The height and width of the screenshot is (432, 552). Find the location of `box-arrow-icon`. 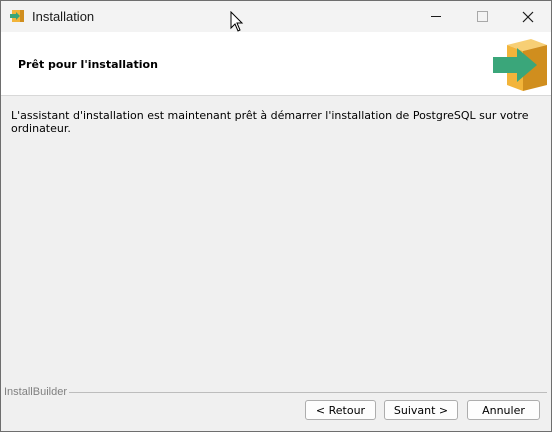

box-arrow-icon is located at coordinates (520, 65).